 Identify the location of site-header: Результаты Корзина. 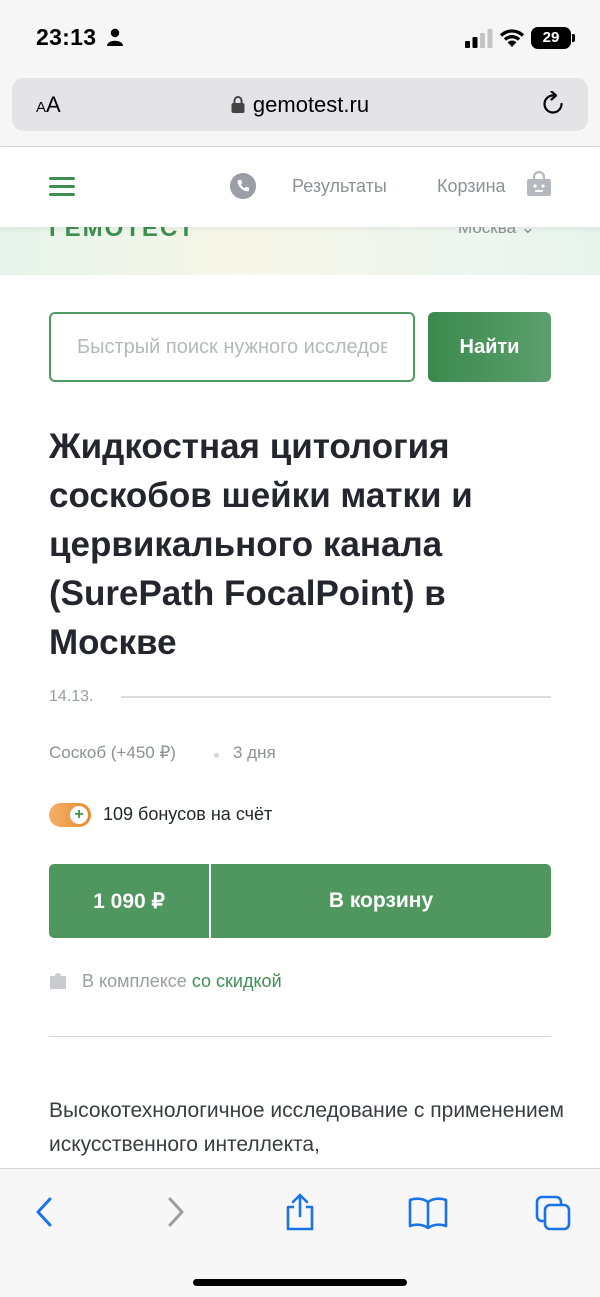
(300, 187).